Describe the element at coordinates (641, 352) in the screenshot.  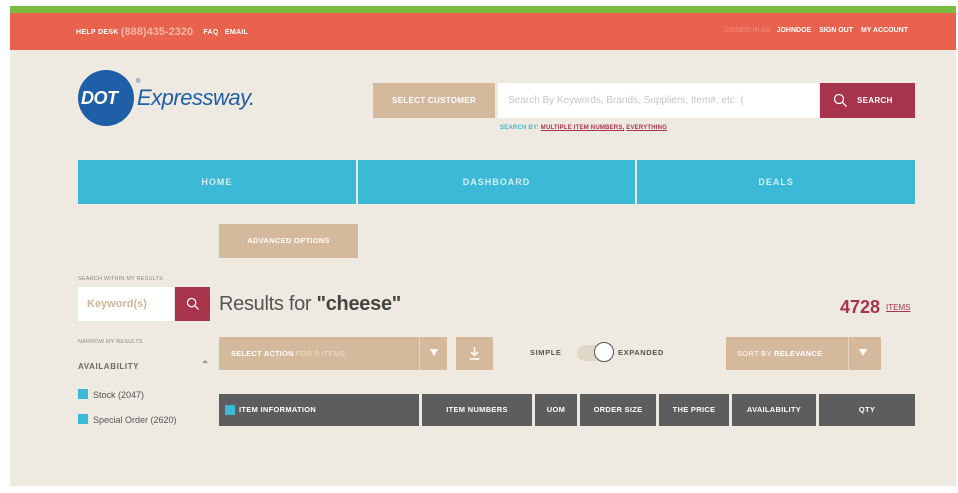
I see `view-expanded-label: EXPANDED` at that location.